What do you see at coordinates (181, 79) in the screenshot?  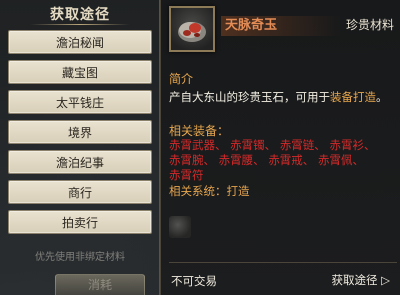 I see `intro-heading: 简介` at bounding box center [181, 79].